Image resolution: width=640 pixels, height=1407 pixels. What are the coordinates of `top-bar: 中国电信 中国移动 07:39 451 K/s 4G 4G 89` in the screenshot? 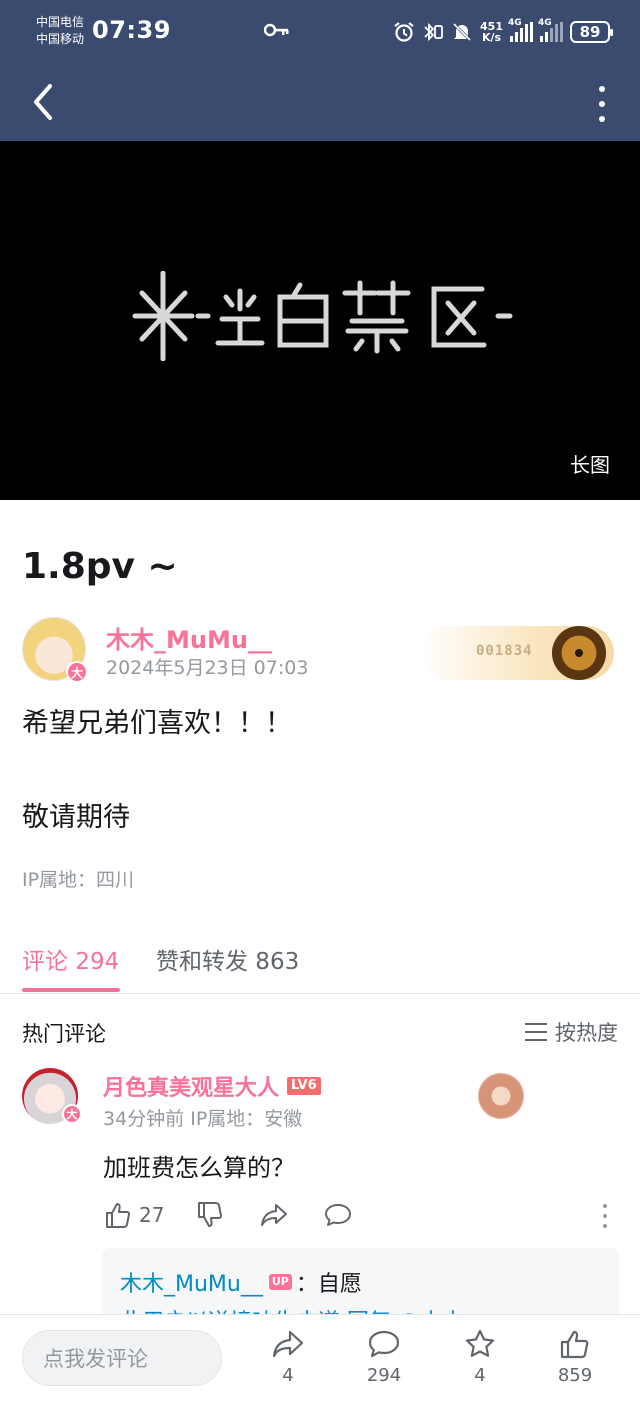 It's located at (320, 70).